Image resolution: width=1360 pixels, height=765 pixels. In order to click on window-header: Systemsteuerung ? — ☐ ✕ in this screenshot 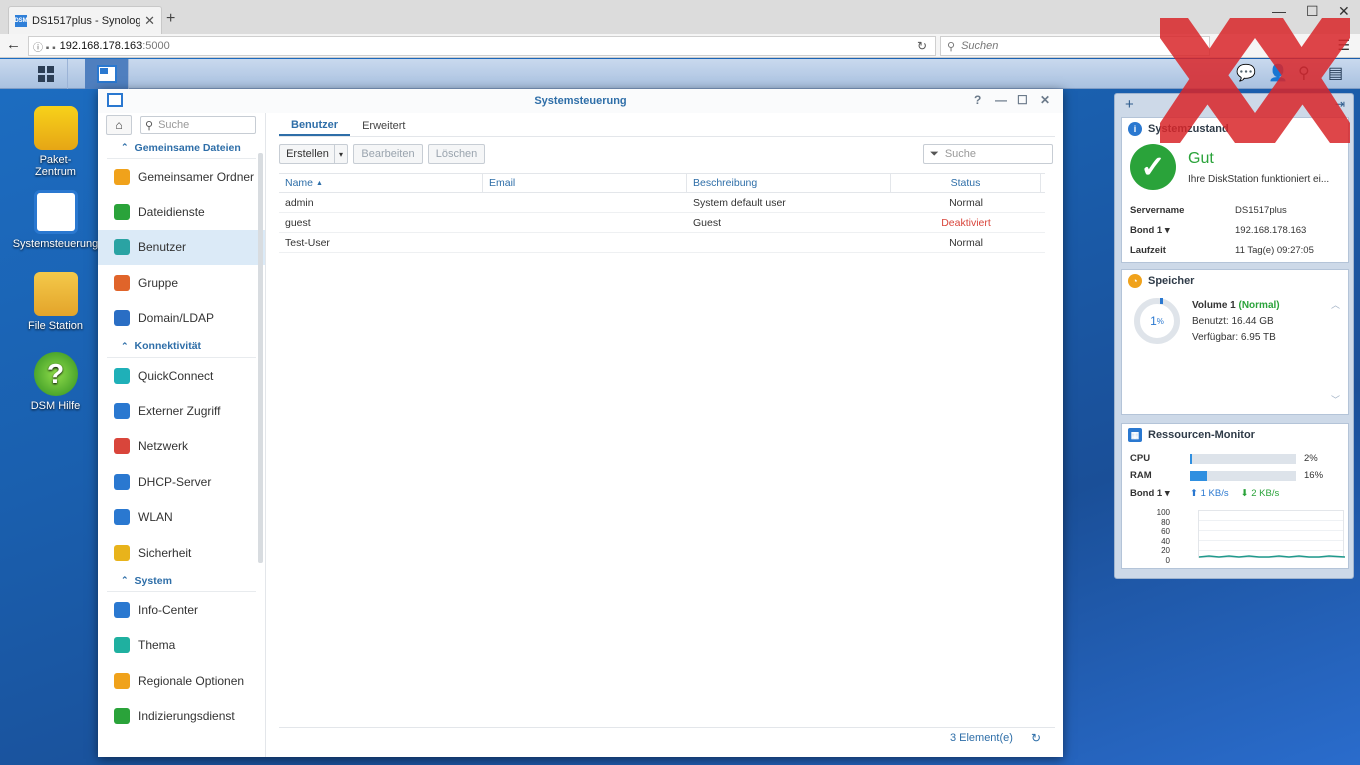, I will do `click(580, 101)`.